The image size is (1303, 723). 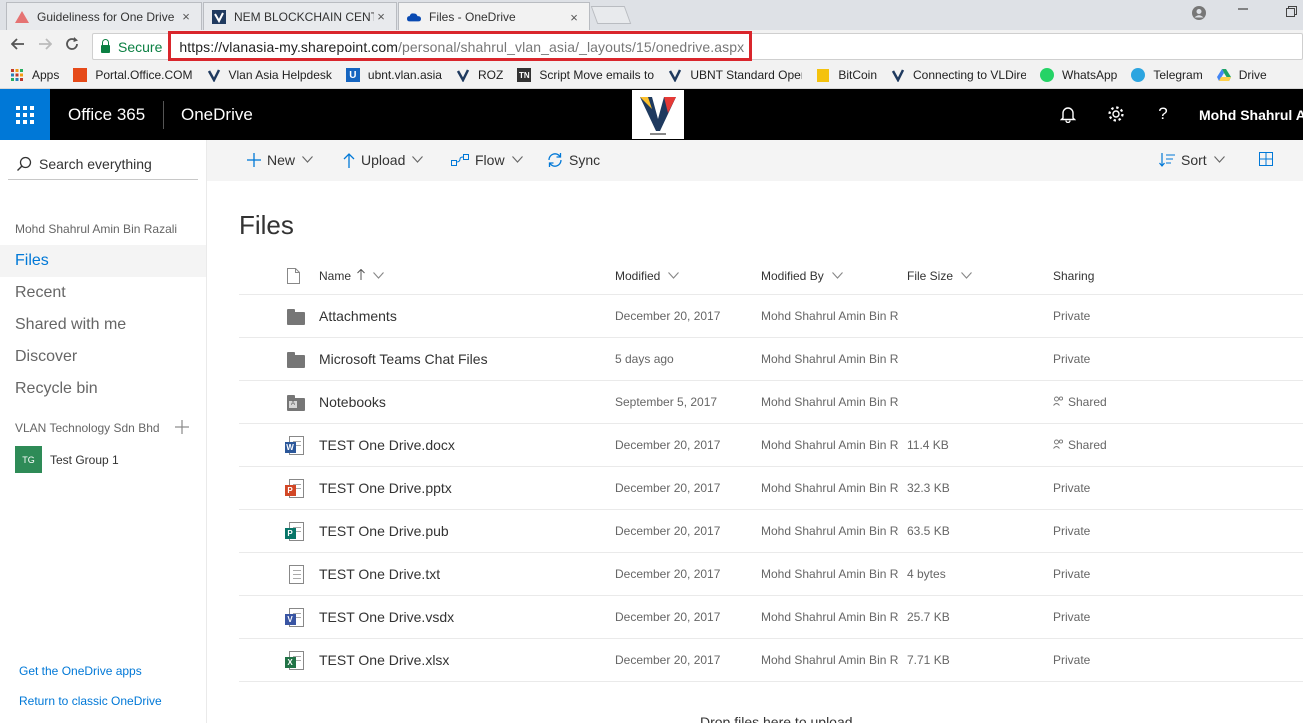 What do you see at coordinates (71, 46) in the screenshot?
I see `reload-icon` at bounding box center [71, 46].